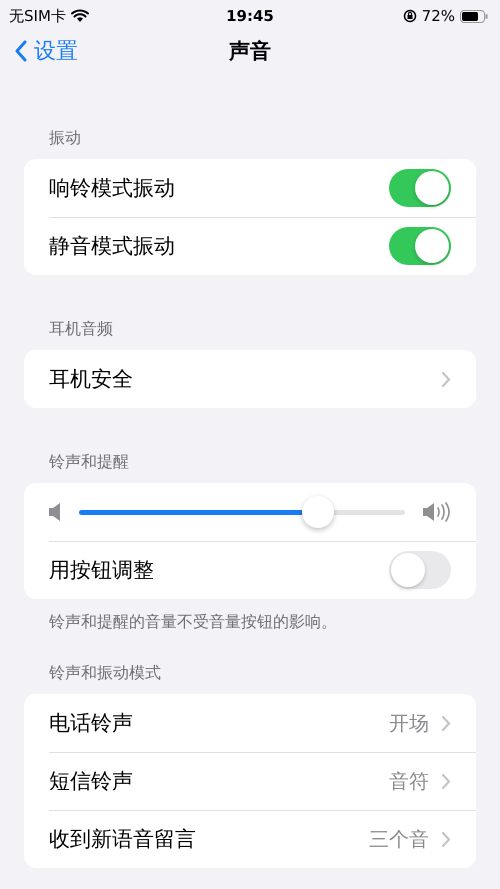 This screenshot has width=500, height=889. I want to click on battery-icon, so click(474, 16).